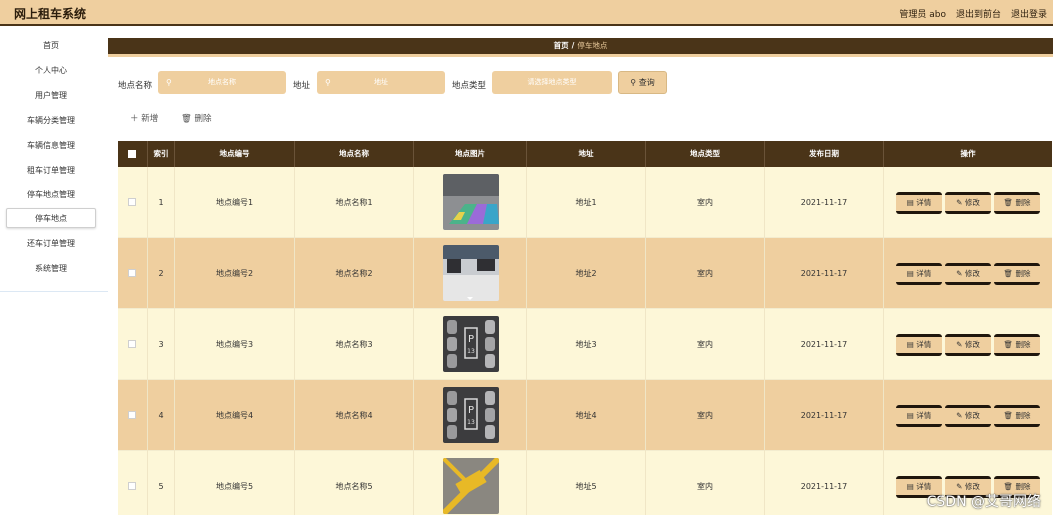 This screenshot has width=1053, height=515. I want to click on col-index: 索引, so click(161, 154).